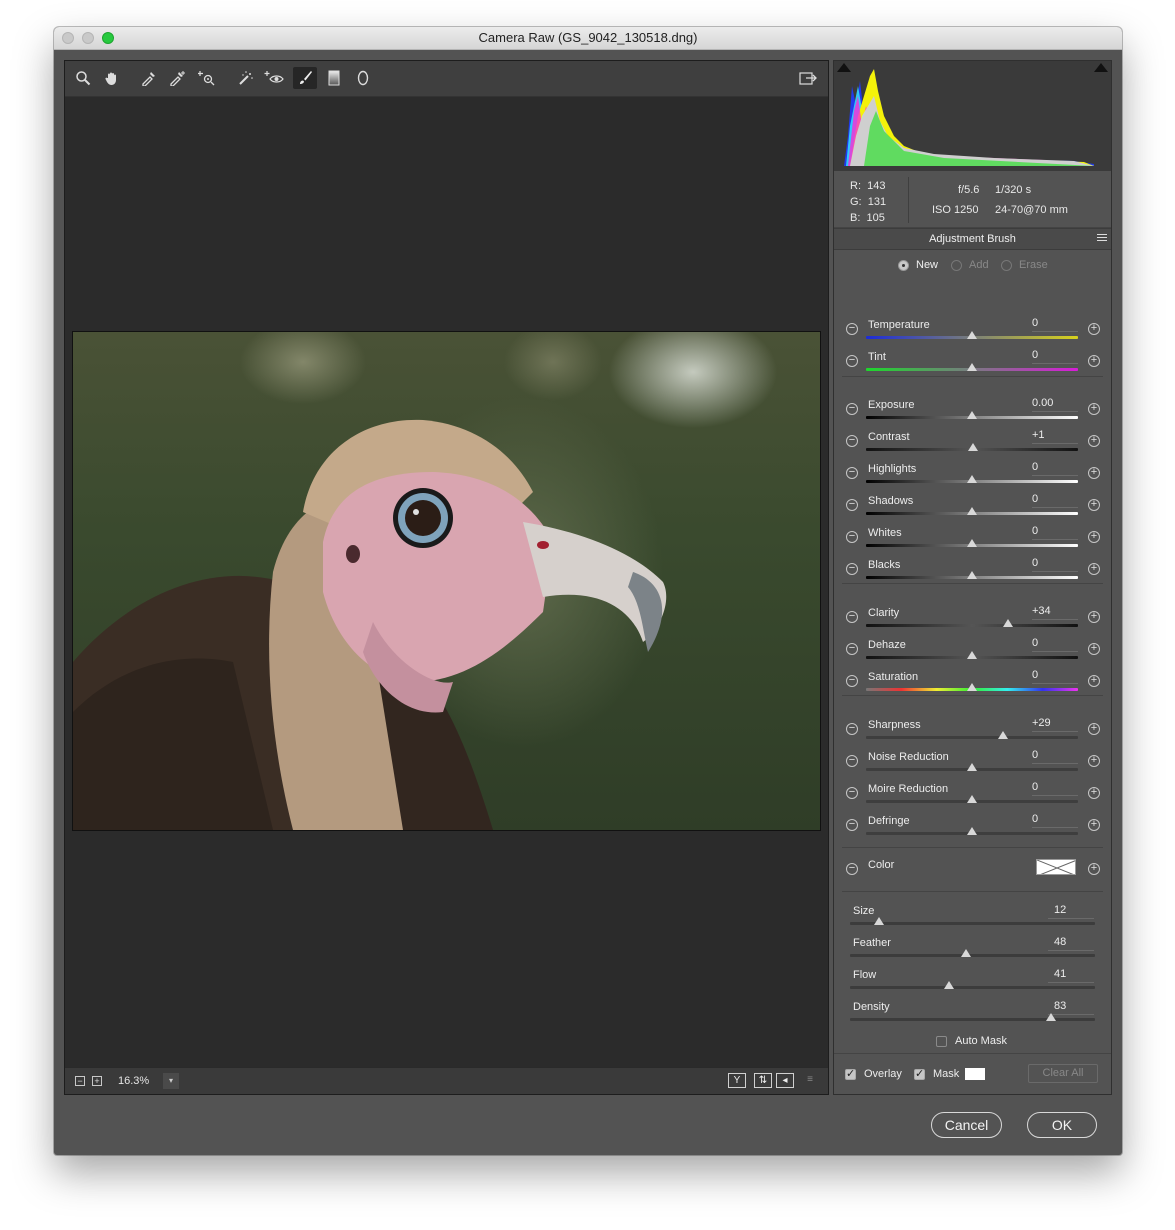 This screenshot has width=1175, height=1230. What do you see at coordinates (80, 1081) in the screenshot?
I see `zoom-out-button: −` at bounding box center [80, 1081].